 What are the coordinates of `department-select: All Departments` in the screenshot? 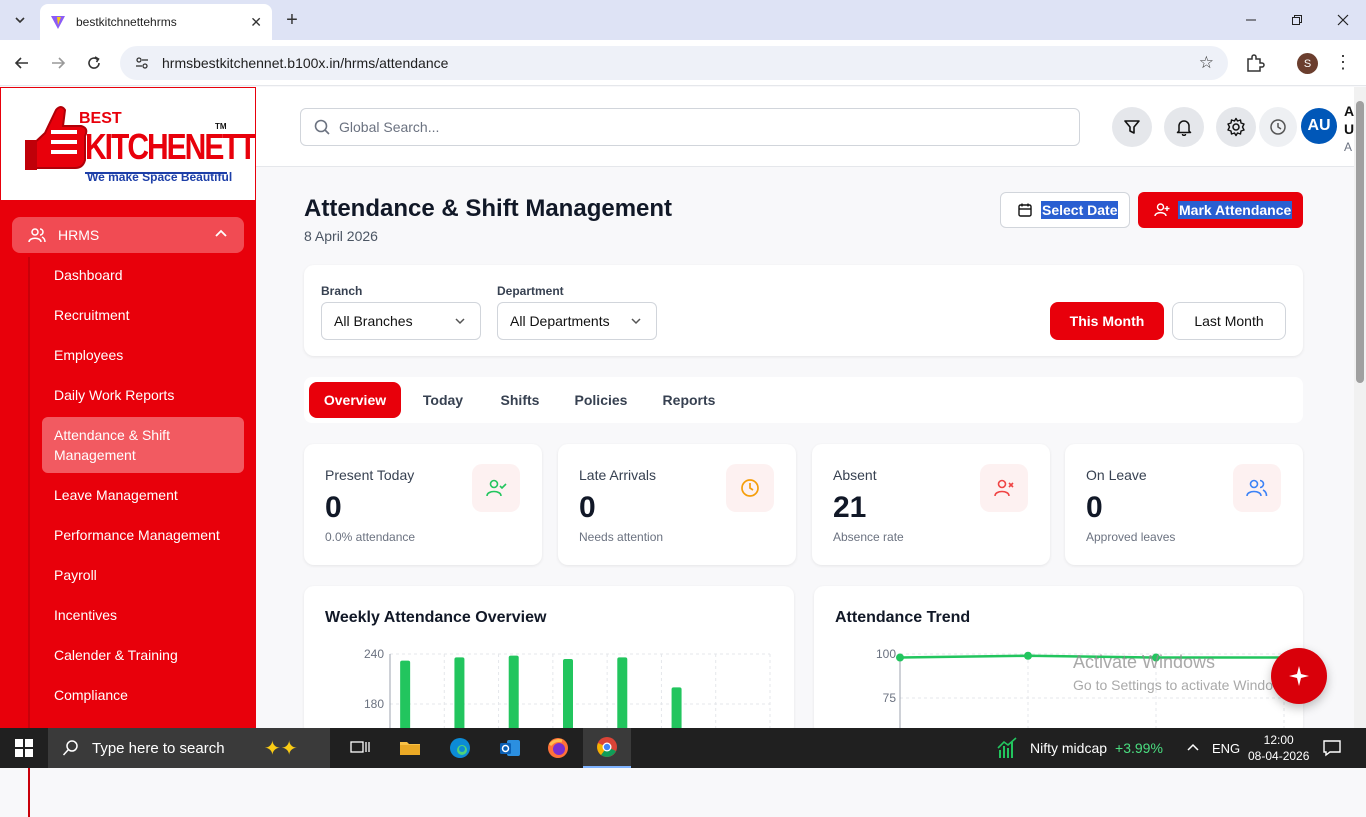 It's located at (577, 321).